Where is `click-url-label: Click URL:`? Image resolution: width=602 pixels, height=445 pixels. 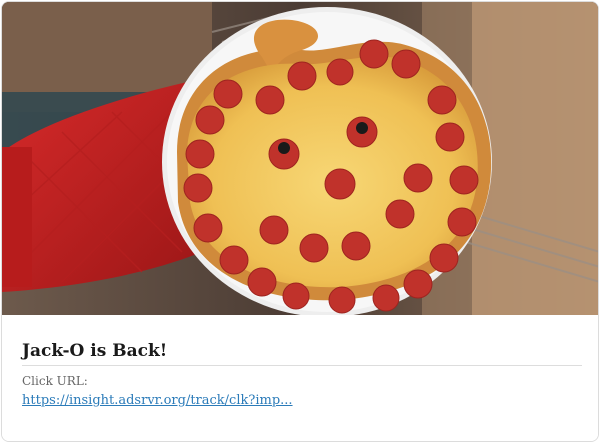
click-url-label: Click URL: is located at coordinates (55, 381).